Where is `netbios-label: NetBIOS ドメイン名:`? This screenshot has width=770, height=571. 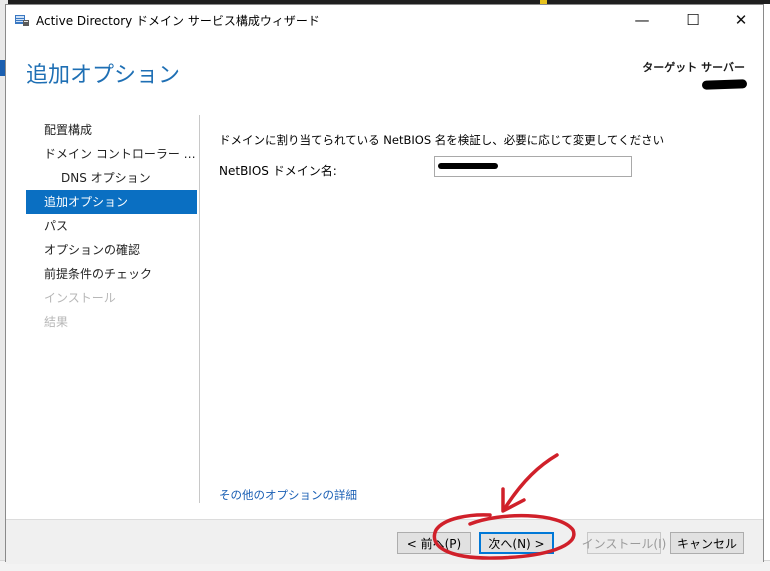
netbios-label: NetBIOS ドメイン名: is located at coordinates (278, 171).